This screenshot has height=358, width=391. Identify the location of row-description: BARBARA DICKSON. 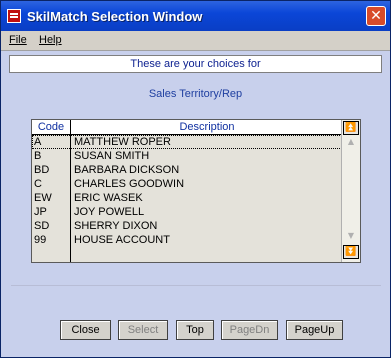
(127, 170).